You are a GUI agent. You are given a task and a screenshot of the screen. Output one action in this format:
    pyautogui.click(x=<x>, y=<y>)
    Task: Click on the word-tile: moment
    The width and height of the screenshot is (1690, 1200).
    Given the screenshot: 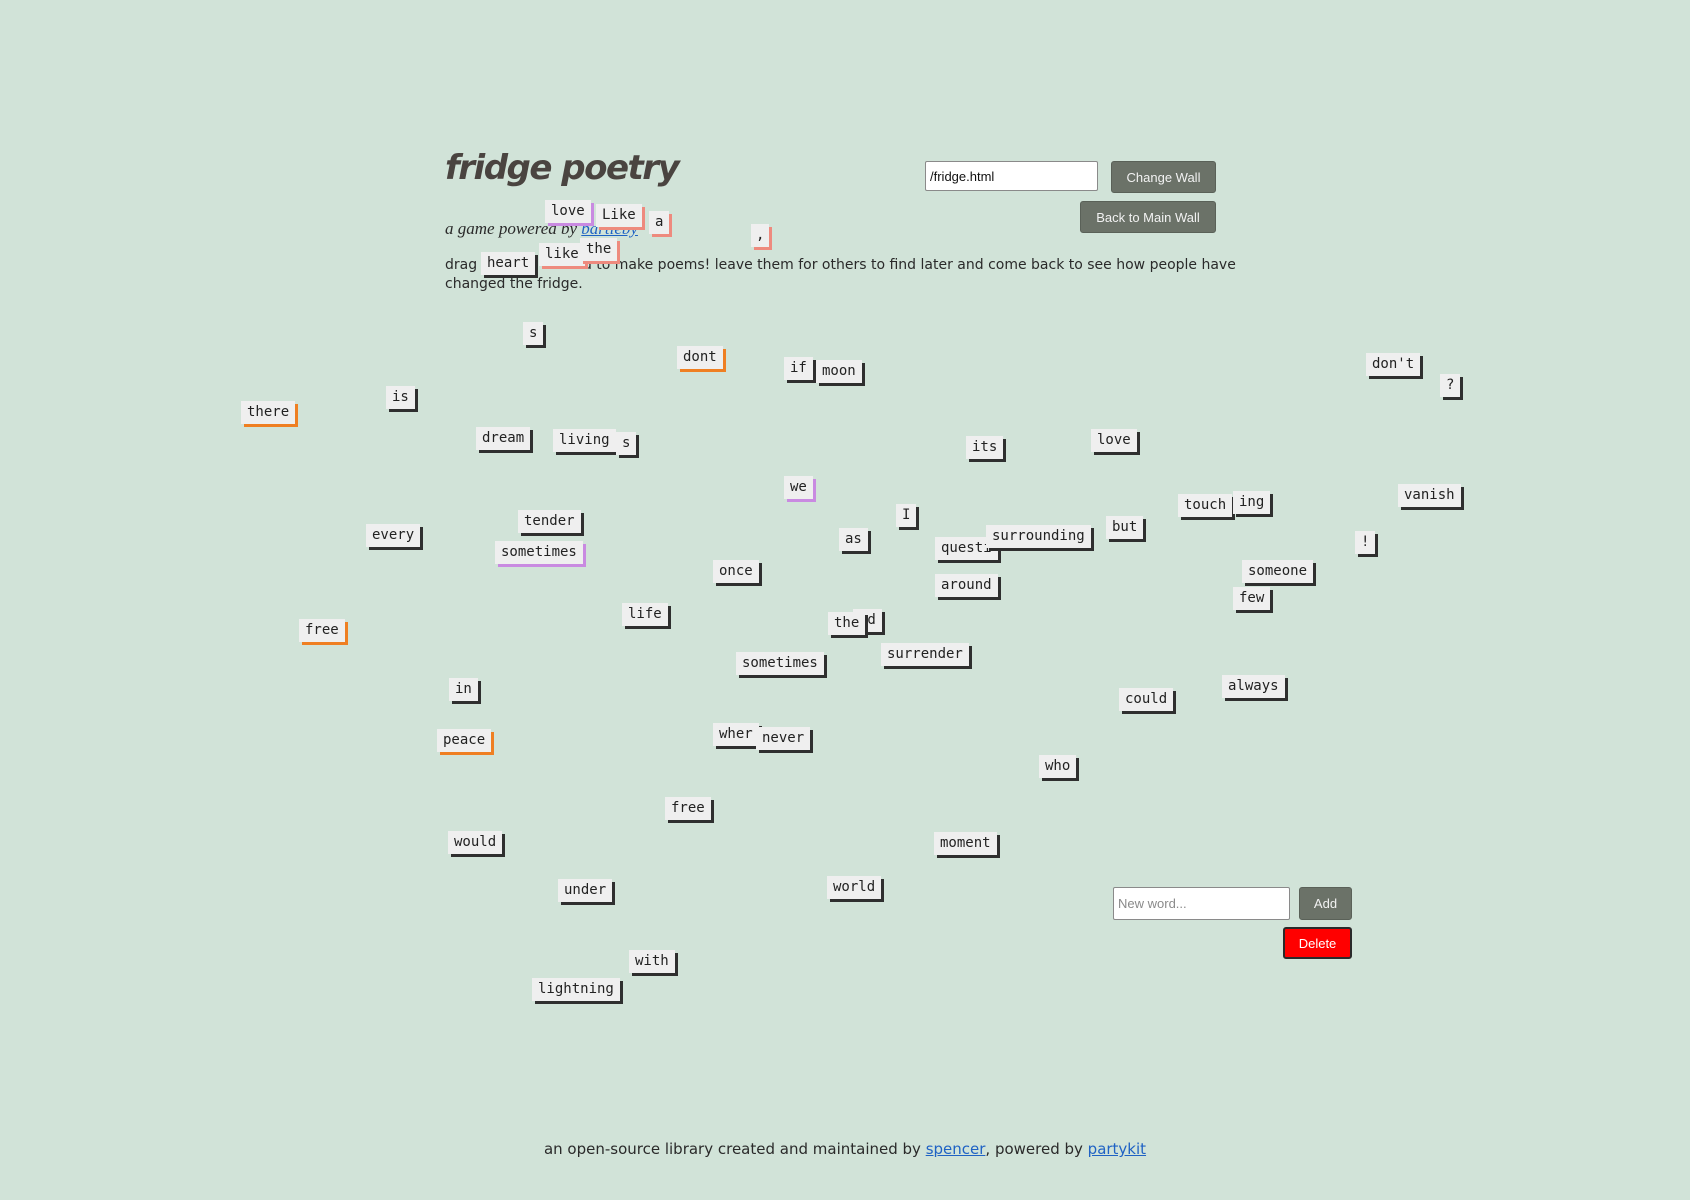 What is the action you would take?
    pyautogui.click(x=965, y=843)
    